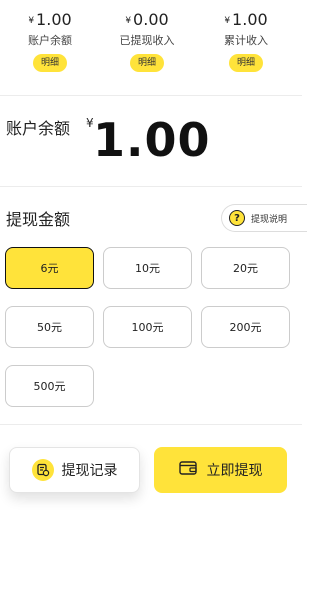 The width and height of the screenshot is (320, 600). I want to click on withdraw-record-label: 提现记录, so click(89, 471).